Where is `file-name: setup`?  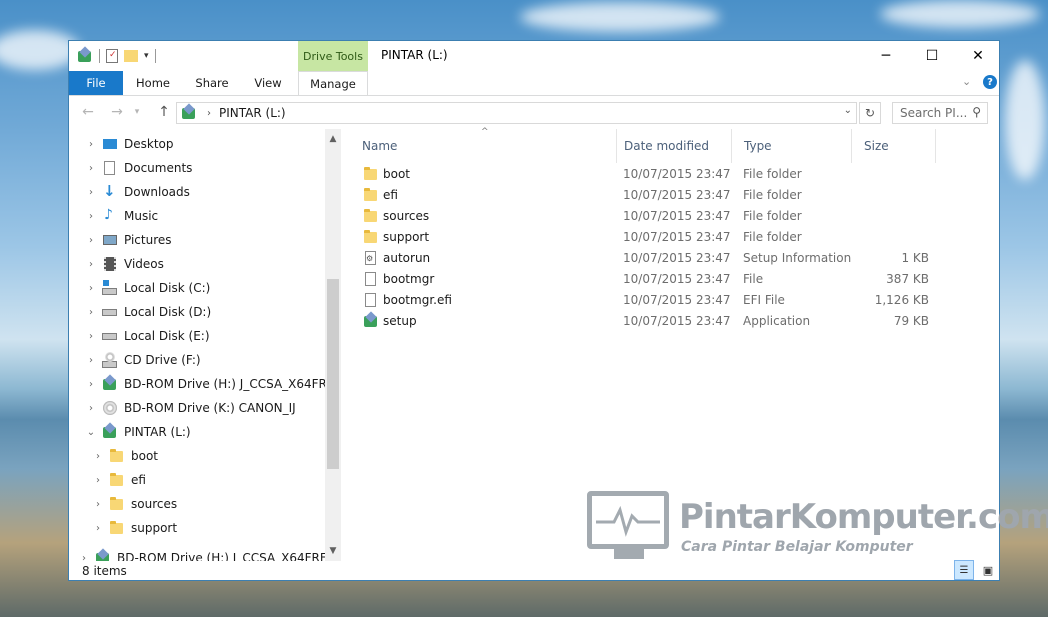 file-name: setup is located at coordinates (400, 320).